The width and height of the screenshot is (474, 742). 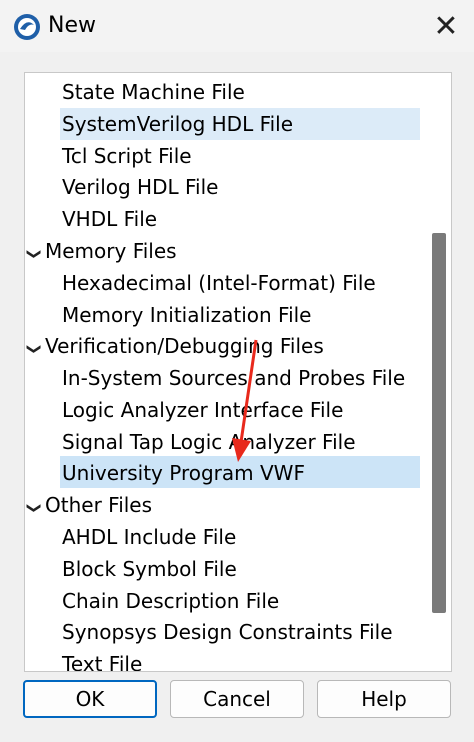 I want to click on ok-button: OK, so click(x=90, y=699).